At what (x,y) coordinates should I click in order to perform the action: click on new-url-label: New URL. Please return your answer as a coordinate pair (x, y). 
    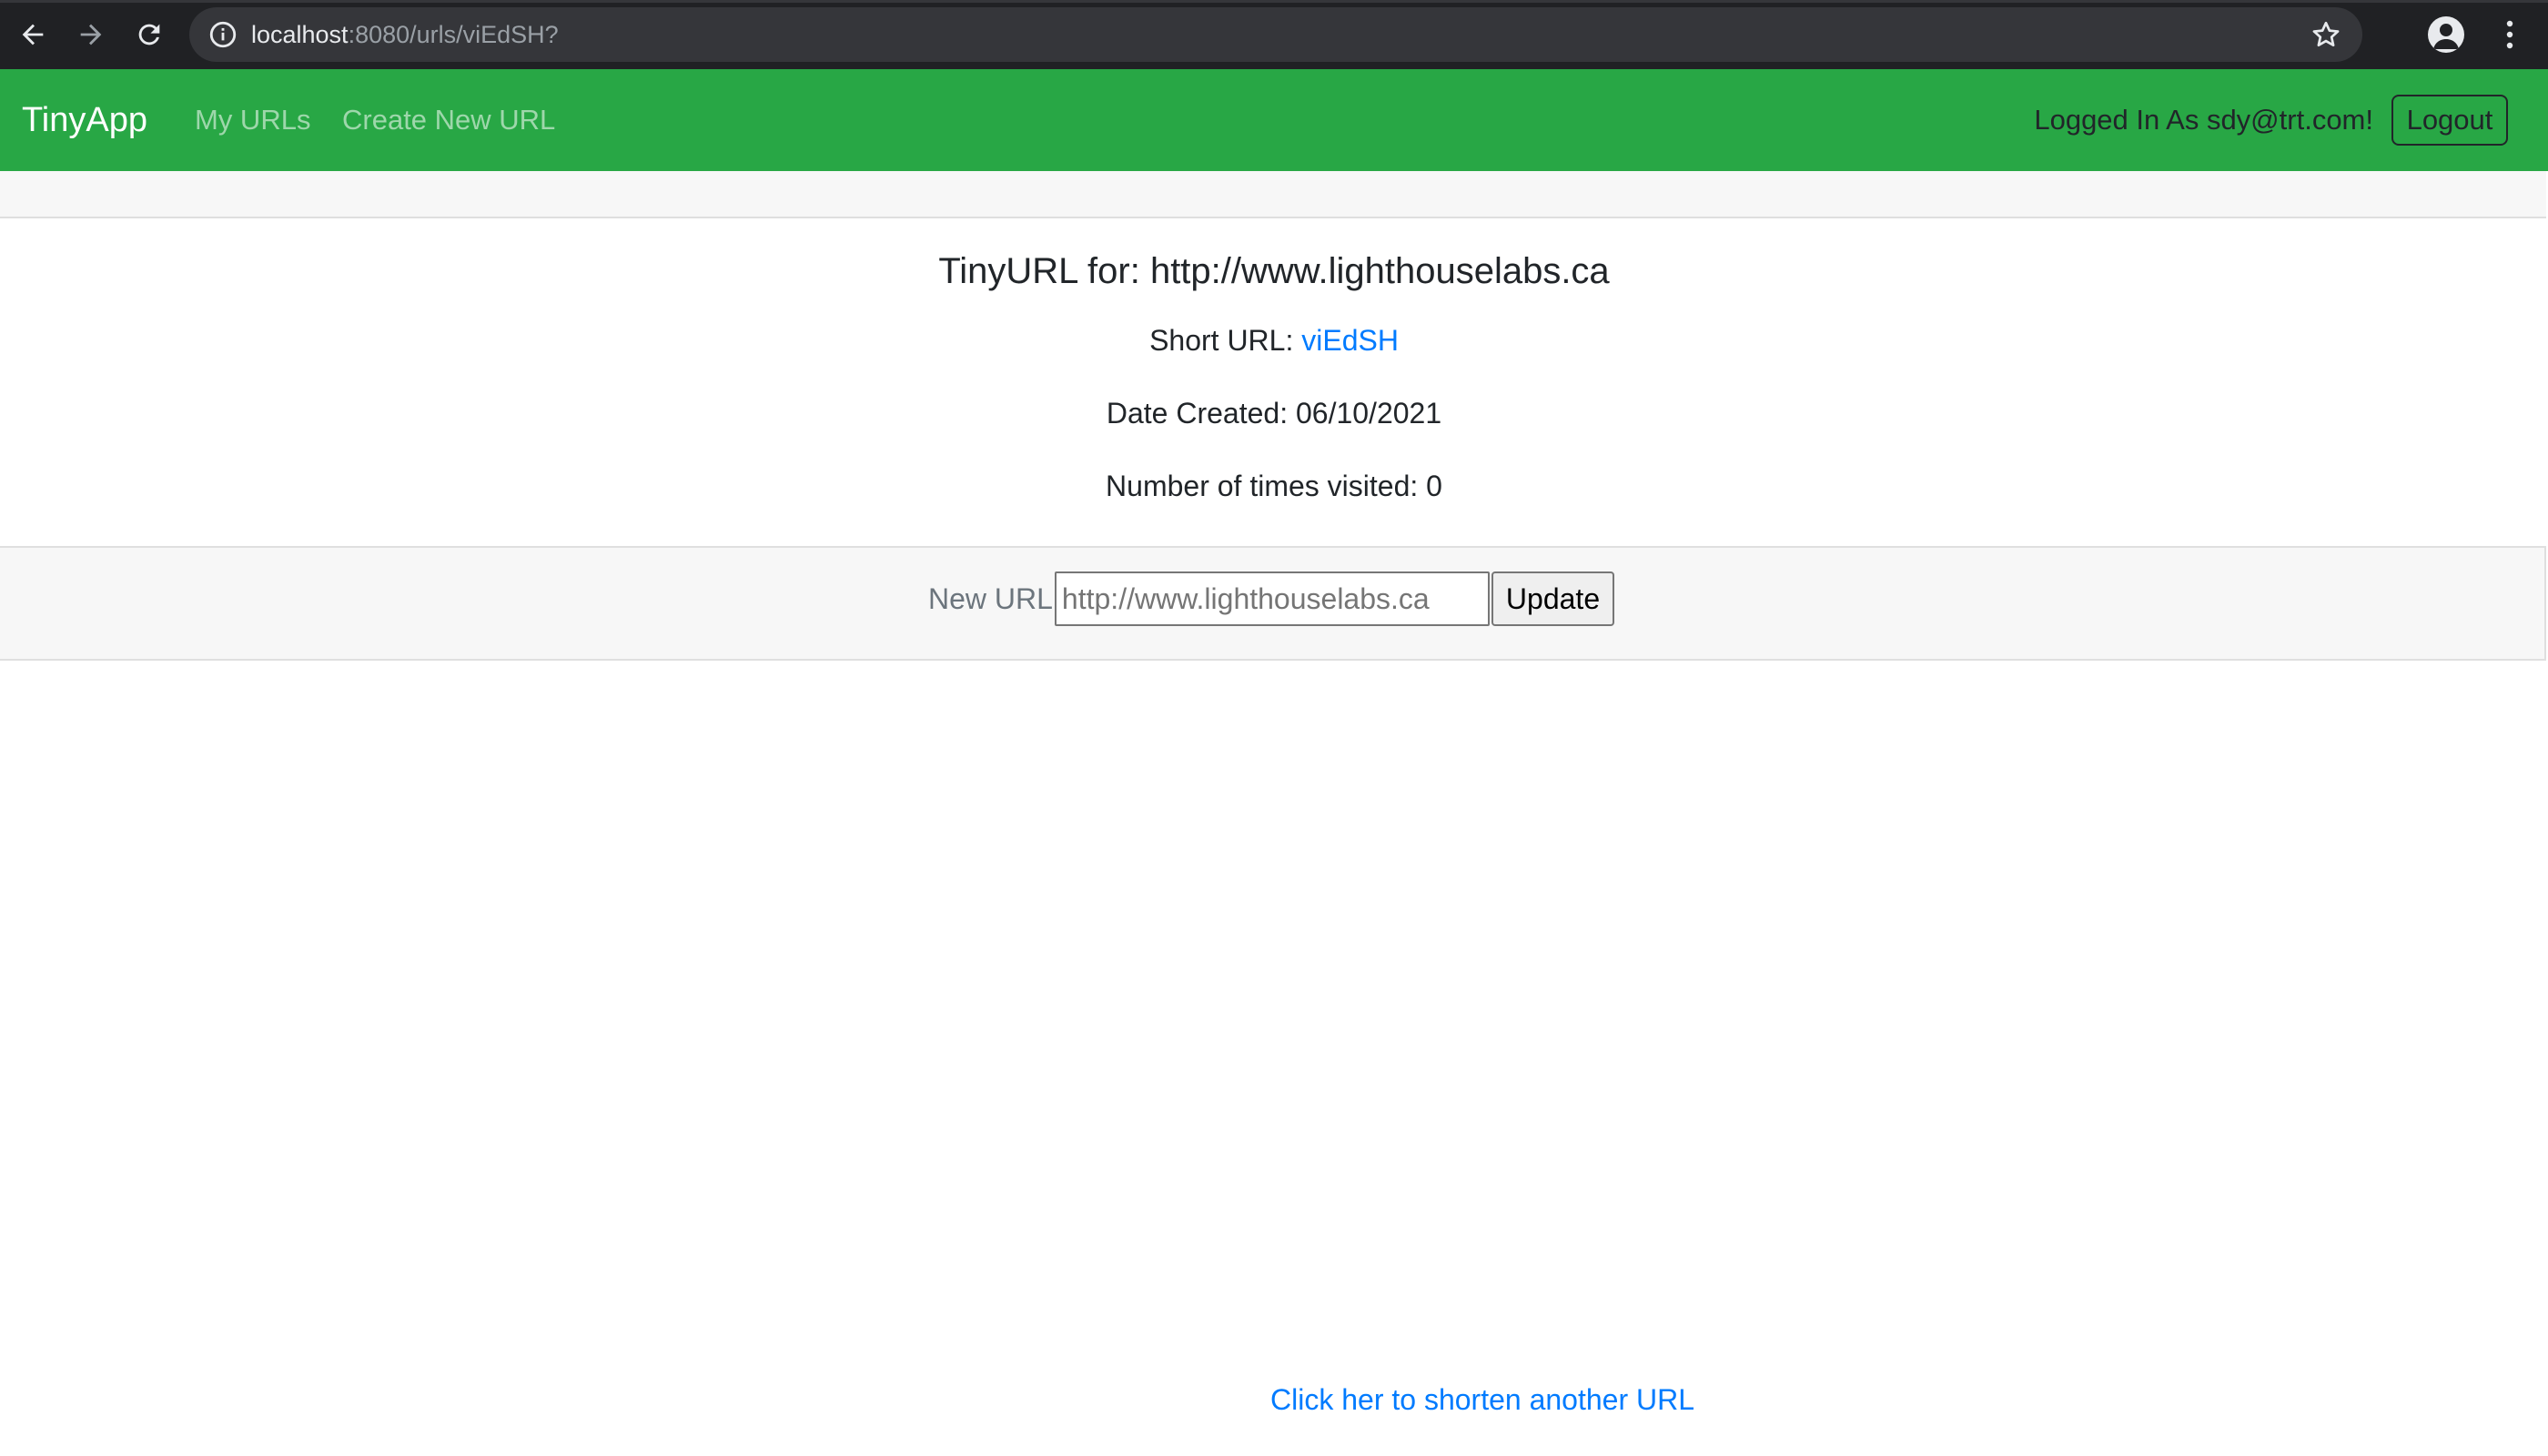
    Looking at the image, I should click on (991, 598).